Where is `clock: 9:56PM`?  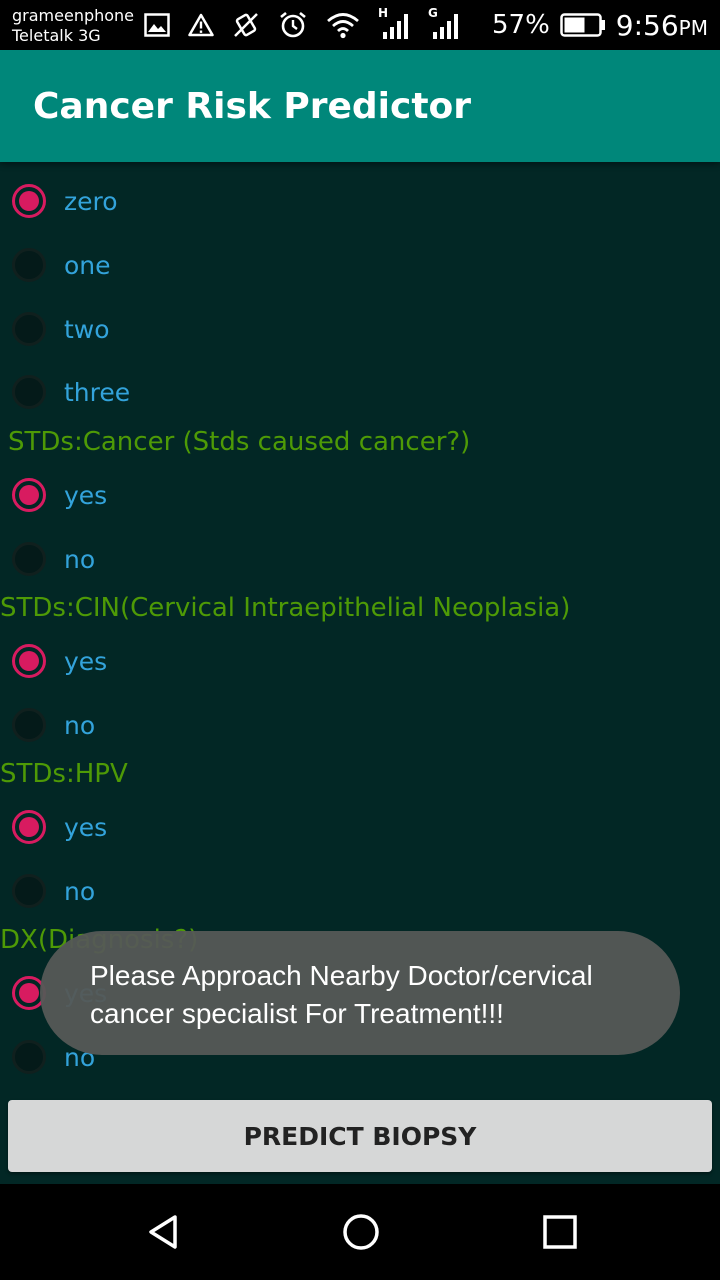 clock: 9:56PM is located at coordinates (661, 25).